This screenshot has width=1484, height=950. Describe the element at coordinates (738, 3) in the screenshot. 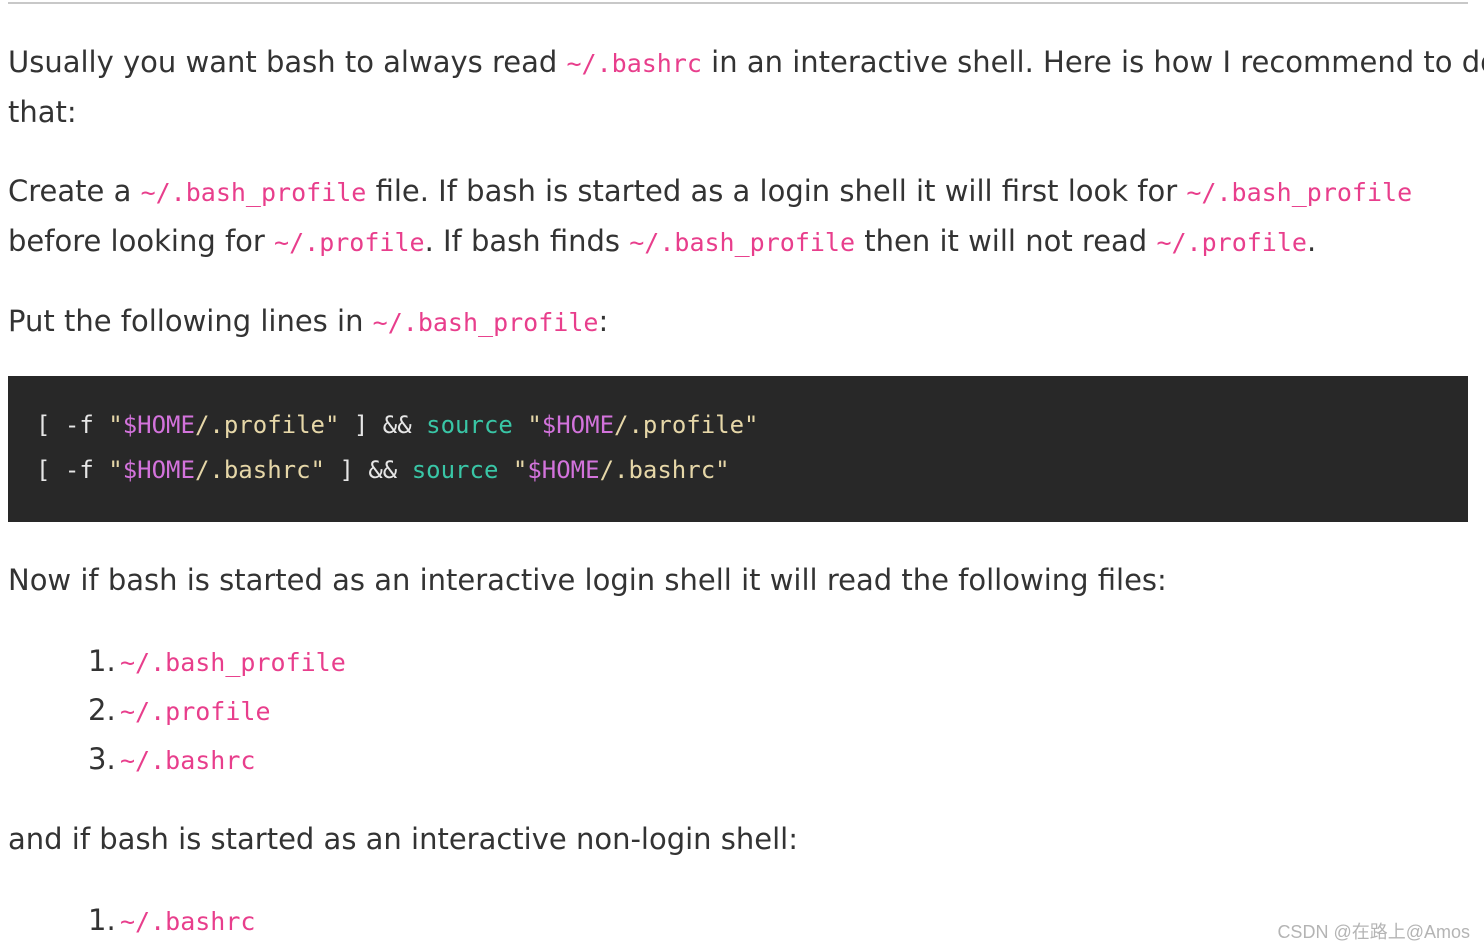

I see `top-divider` at that location.